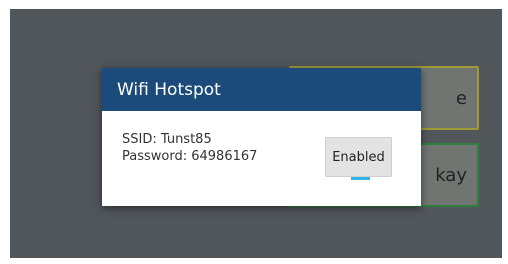 This screenshot has height=264, width=508. I want to click on toggle-on-indicator, so click(360, 178).